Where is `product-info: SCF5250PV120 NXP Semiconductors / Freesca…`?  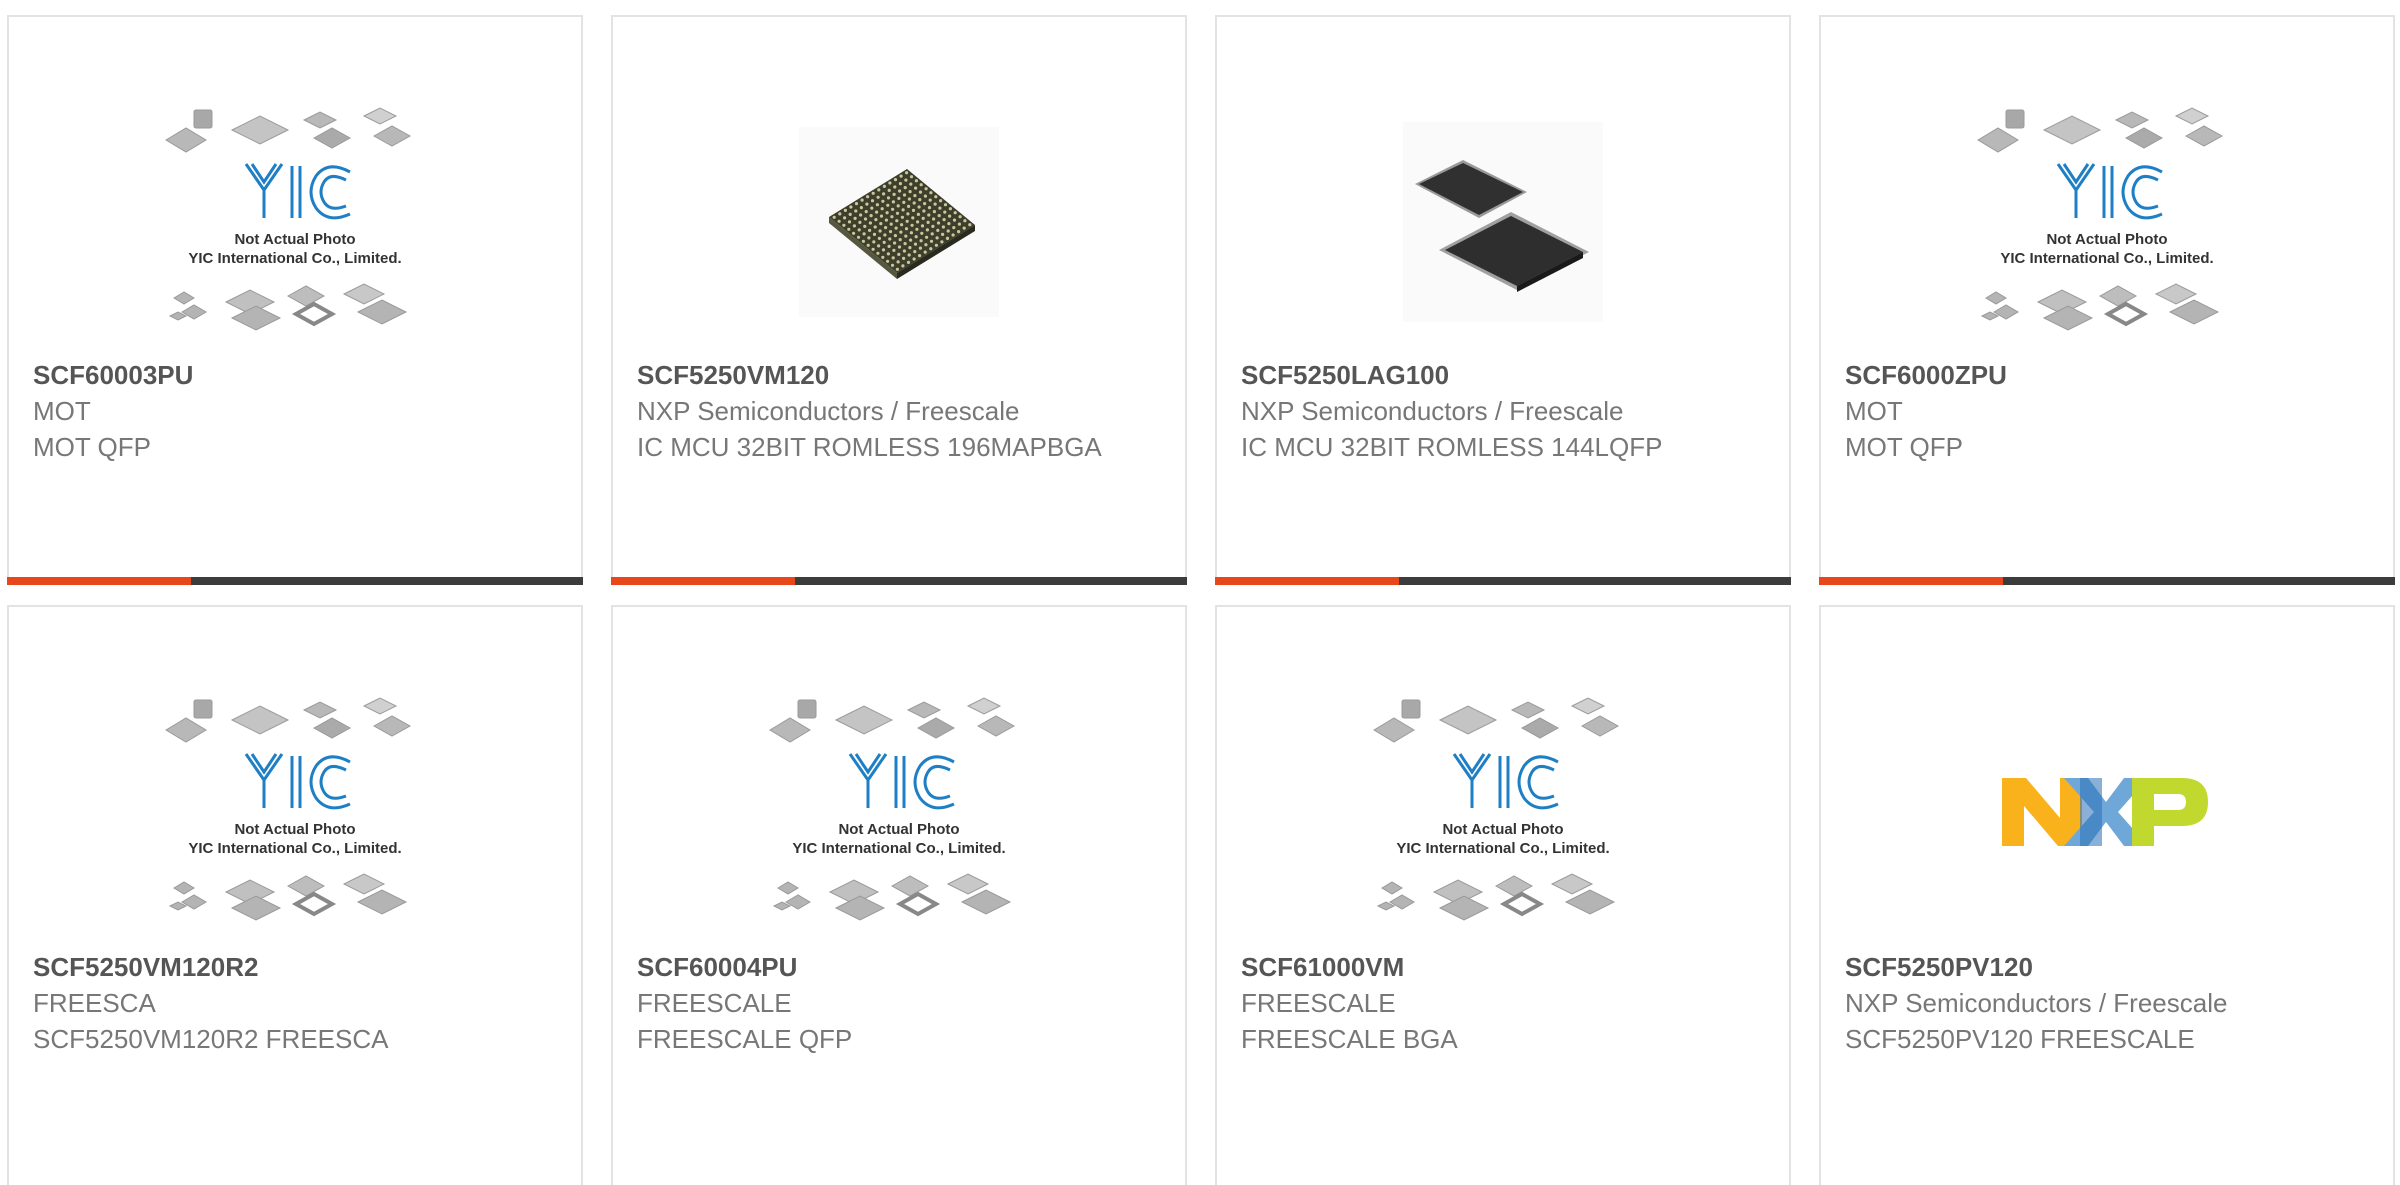
product-info: SCF5250PV120 NXP Semiconductors / Freesca… is located at coordinates (2109, 1003).